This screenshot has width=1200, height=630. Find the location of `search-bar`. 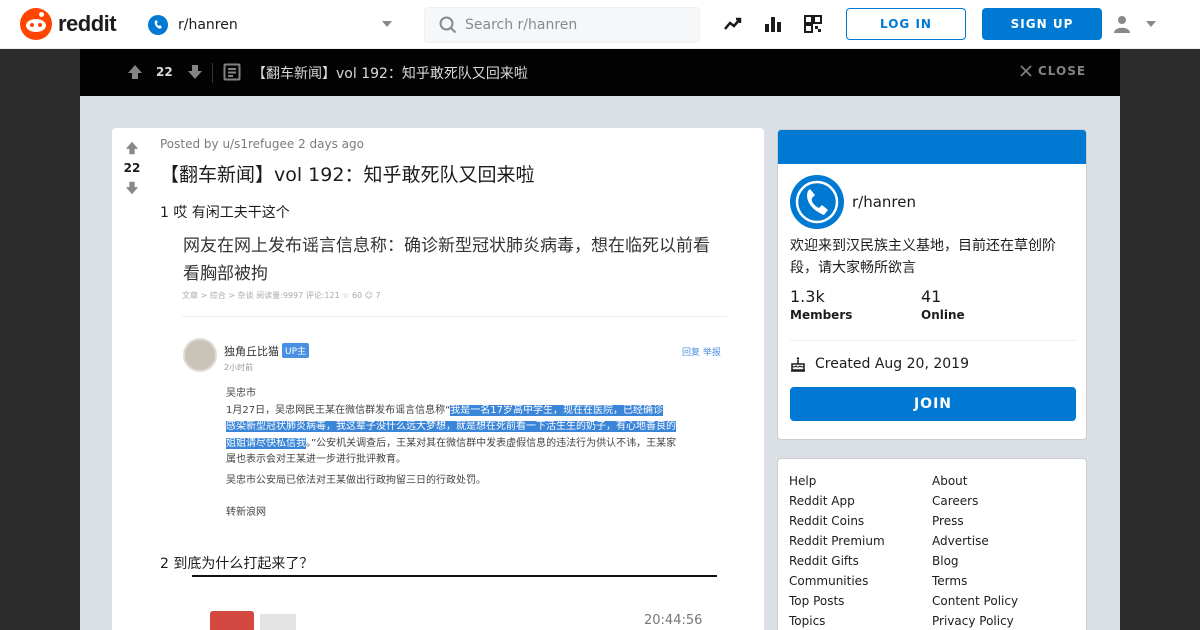

search-bar is located at coordinates (562, 25).